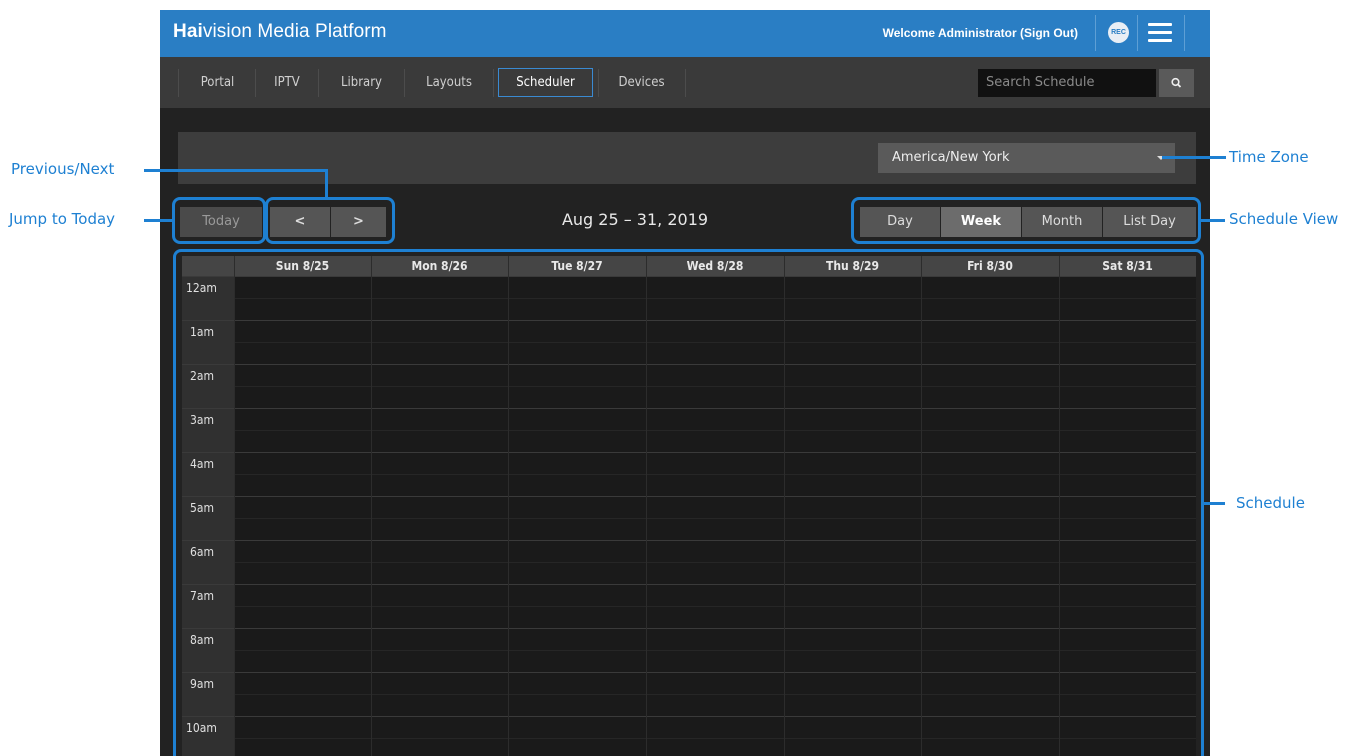 The height and width of the screenshot is (756, 1369). Describe the element at coordinates (980, 33) in the screenshot. I see `welcome-signout: Welcome Administrator (Sign Out)` at that location.